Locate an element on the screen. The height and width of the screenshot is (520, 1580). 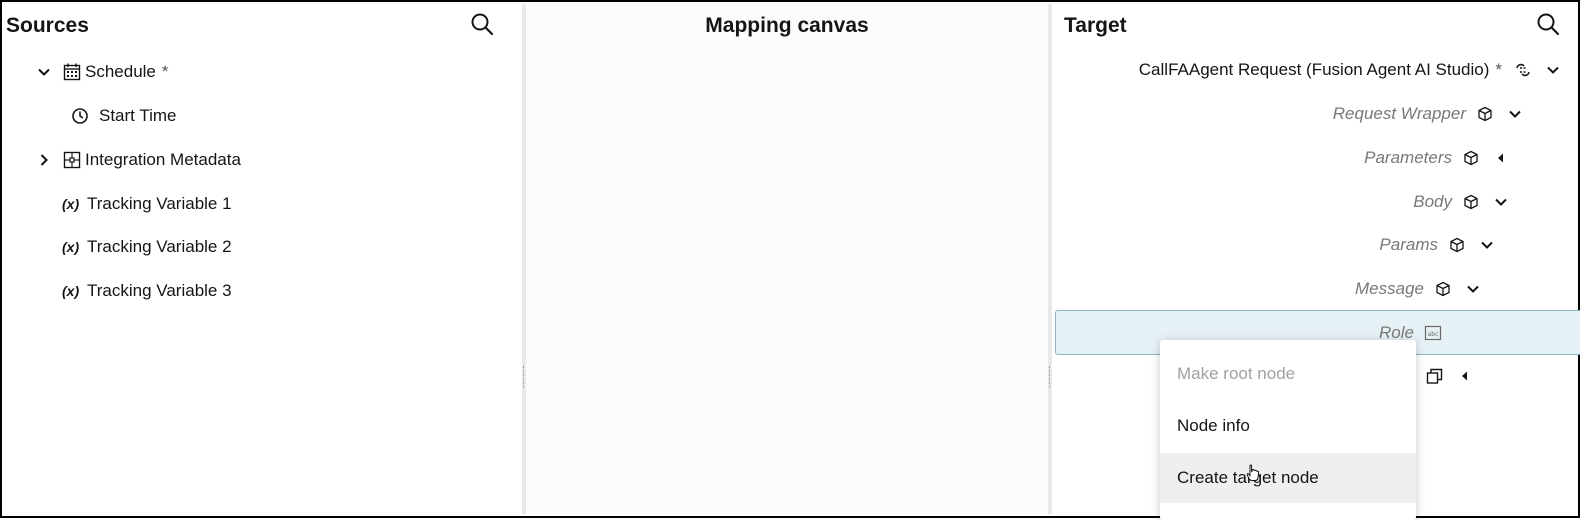
target-node-request-wrapper: Request Wrapper is located at coordinates (1428, 114).